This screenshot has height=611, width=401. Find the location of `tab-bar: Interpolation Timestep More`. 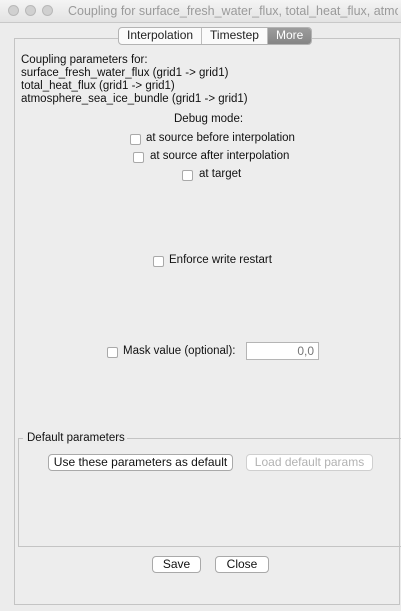

tab-bar: Interpolation Timestep More is located at coordinates (215, 36).